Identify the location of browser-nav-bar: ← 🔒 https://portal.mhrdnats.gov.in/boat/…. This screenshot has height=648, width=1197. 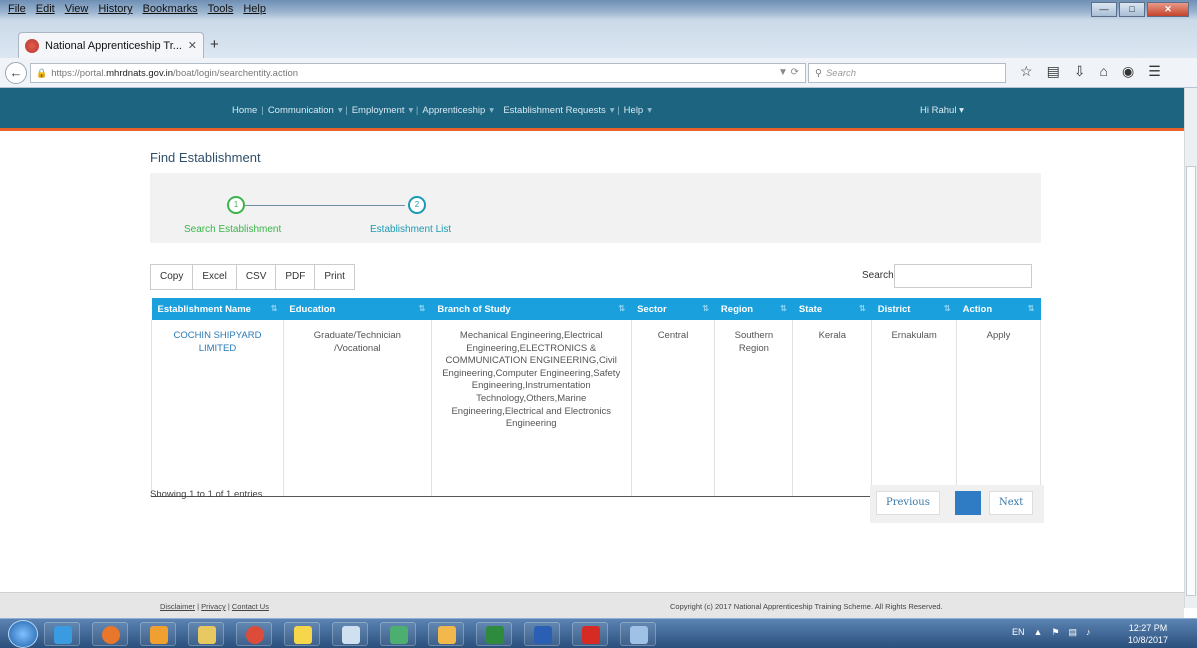
(598, 73).